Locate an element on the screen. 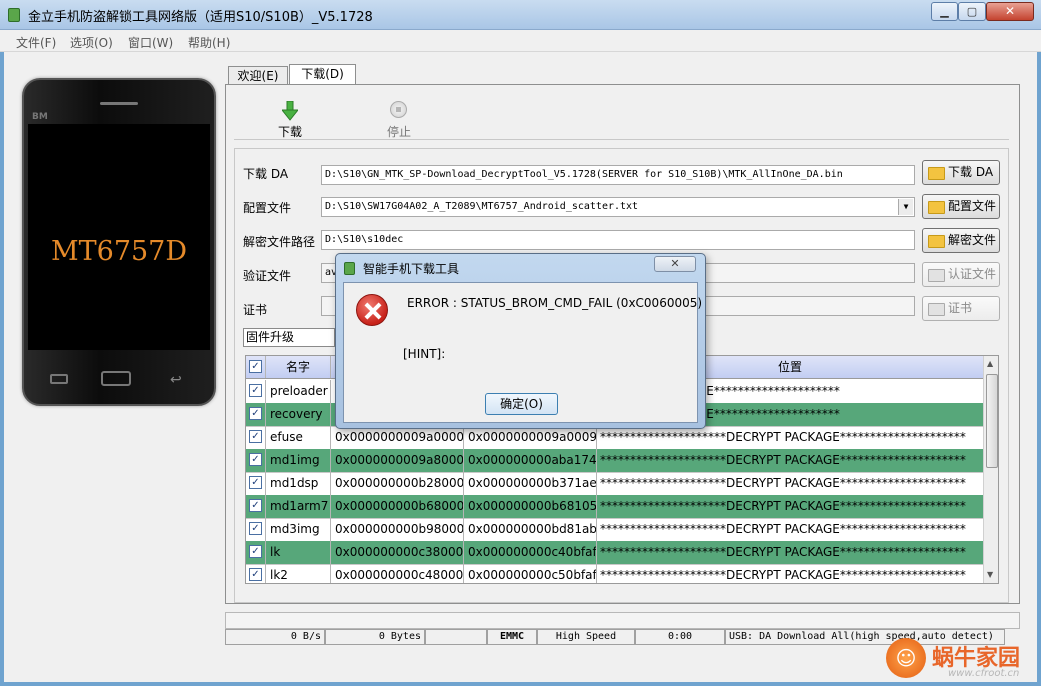  cell-begin: 0x0000000009a80000 is located at coordinates (397, 460).